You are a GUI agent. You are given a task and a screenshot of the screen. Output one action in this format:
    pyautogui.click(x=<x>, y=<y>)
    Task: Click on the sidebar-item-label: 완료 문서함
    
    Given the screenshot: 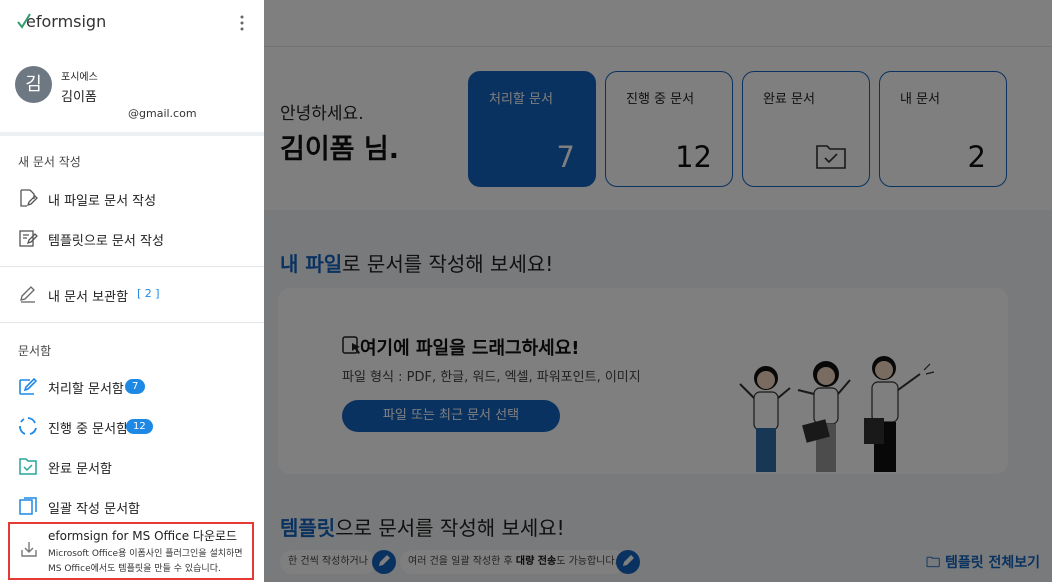 What is the action you would take?
    pyautogui.click(x=80, y=469)
    